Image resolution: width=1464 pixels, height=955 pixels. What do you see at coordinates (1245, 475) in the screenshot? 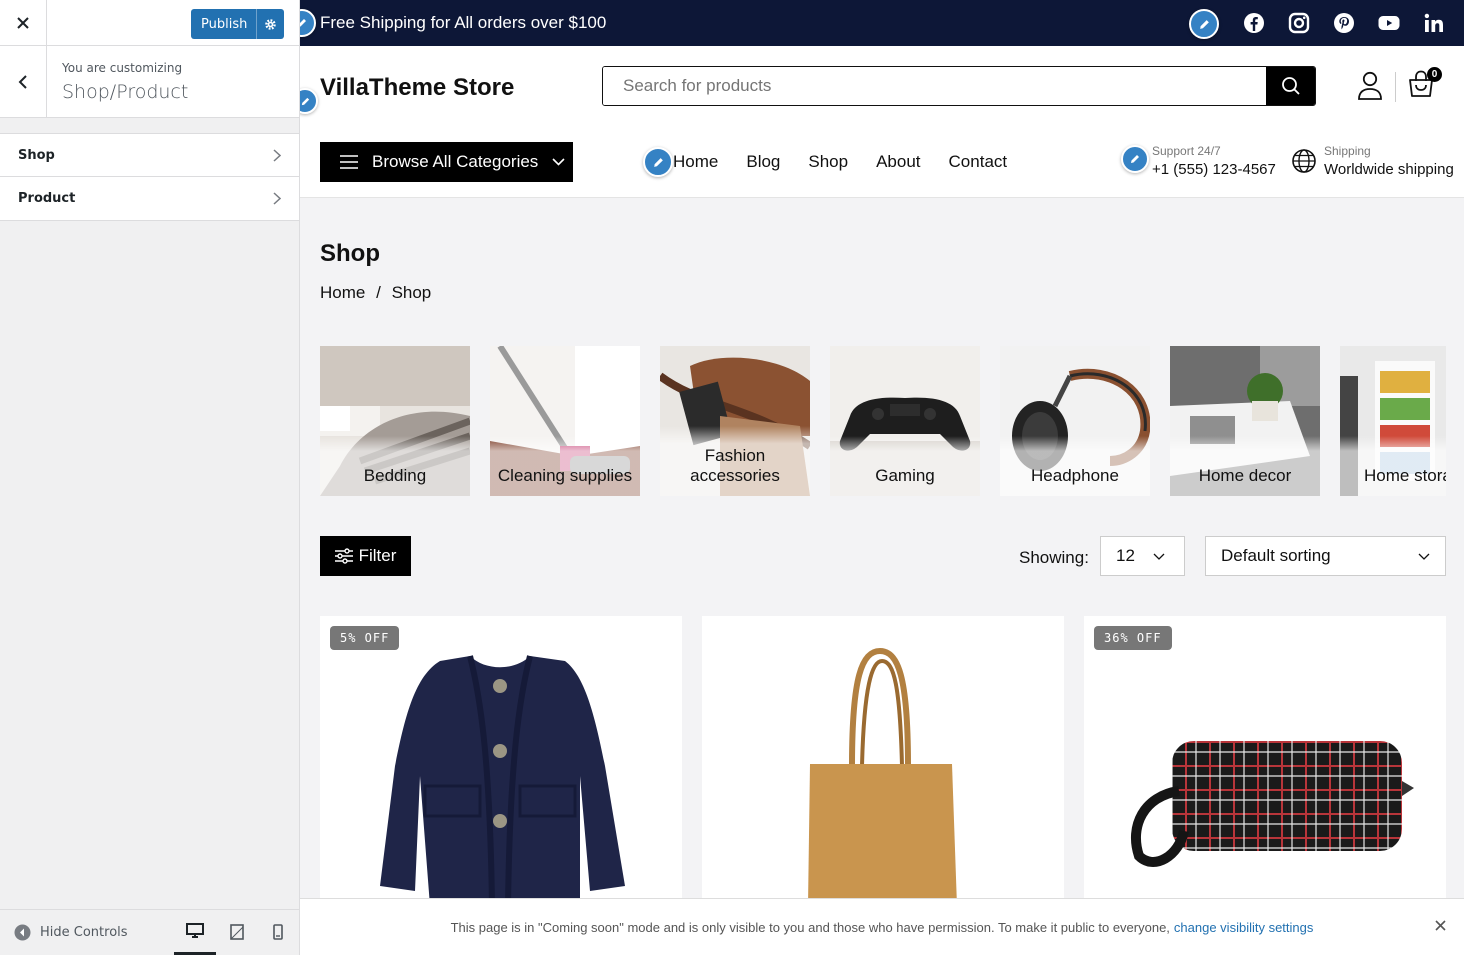
I see `category-name: Home decor` at bounding box center [1245, 475].